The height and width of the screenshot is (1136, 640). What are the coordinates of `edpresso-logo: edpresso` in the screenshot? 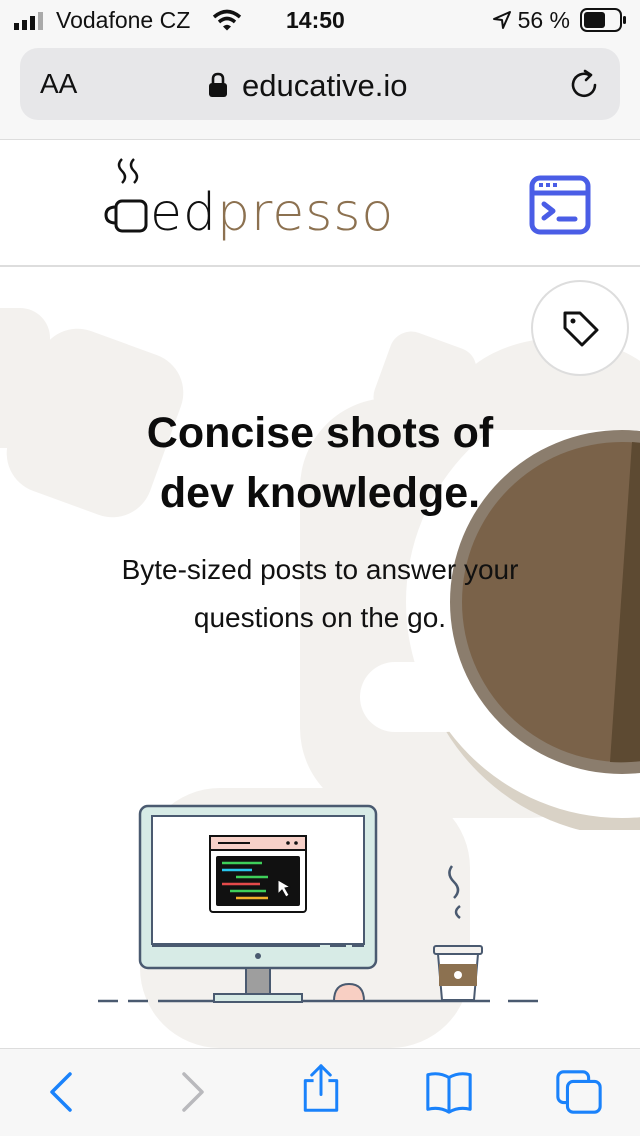 It's located at (255, 203).